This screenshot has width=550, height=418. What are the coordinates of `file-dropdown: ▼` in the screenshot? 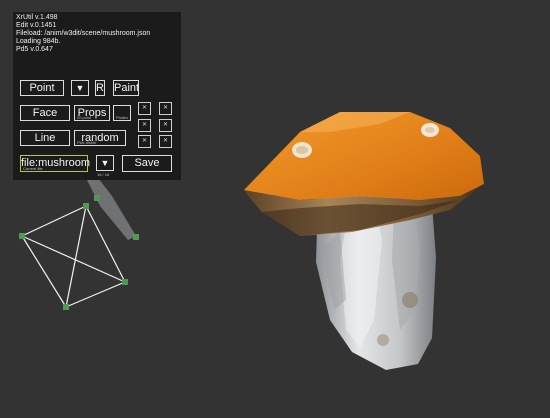 It's located at (105, 163).